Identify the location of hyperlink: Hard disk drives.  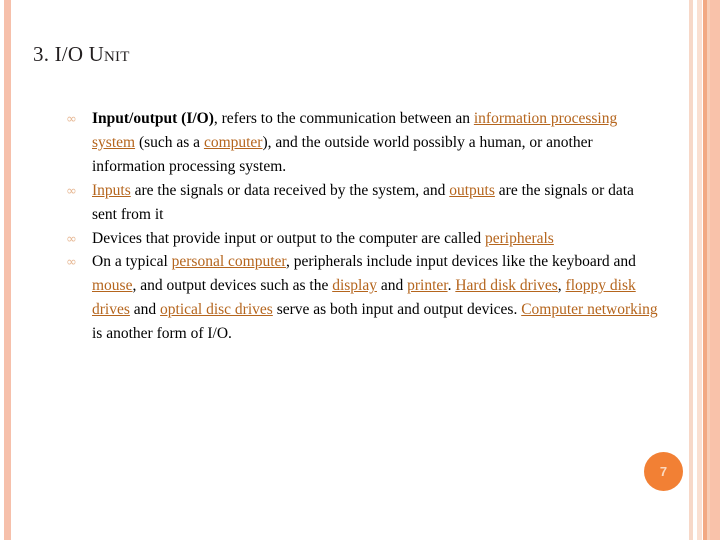
(506, 285).